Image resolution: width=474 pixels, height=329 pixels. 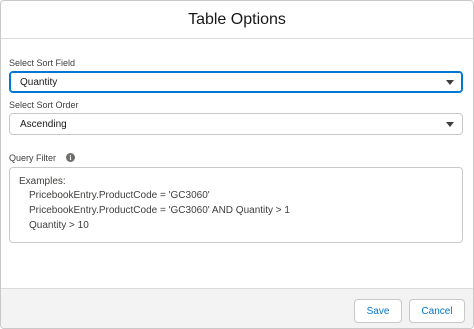 I want to click on sort-field-label: Select Sort Field, so click(x=42, y=63).